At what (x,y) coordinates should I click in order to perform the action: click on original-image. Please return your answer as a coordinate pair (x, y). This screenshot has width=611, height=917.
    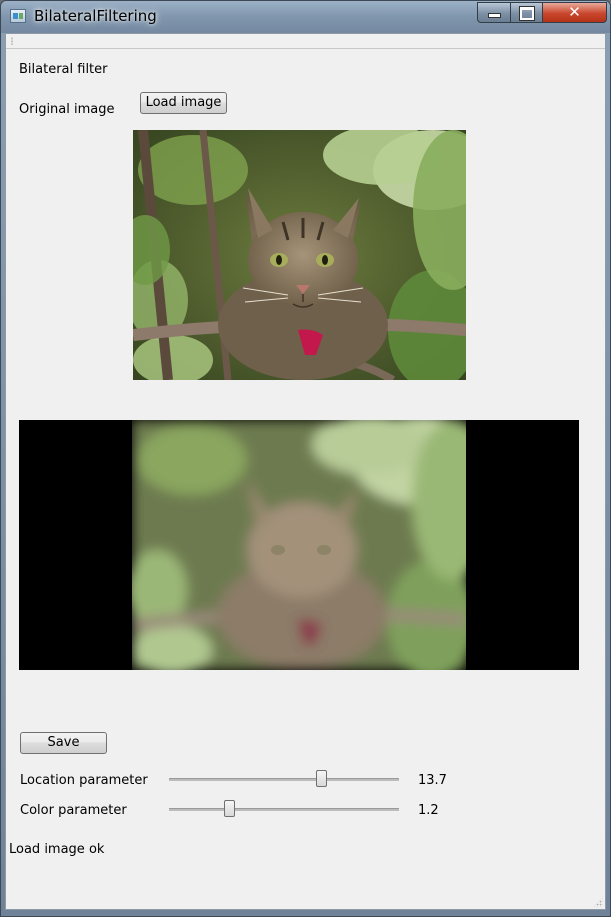
    Looking at the image, I should click on (299, 255).